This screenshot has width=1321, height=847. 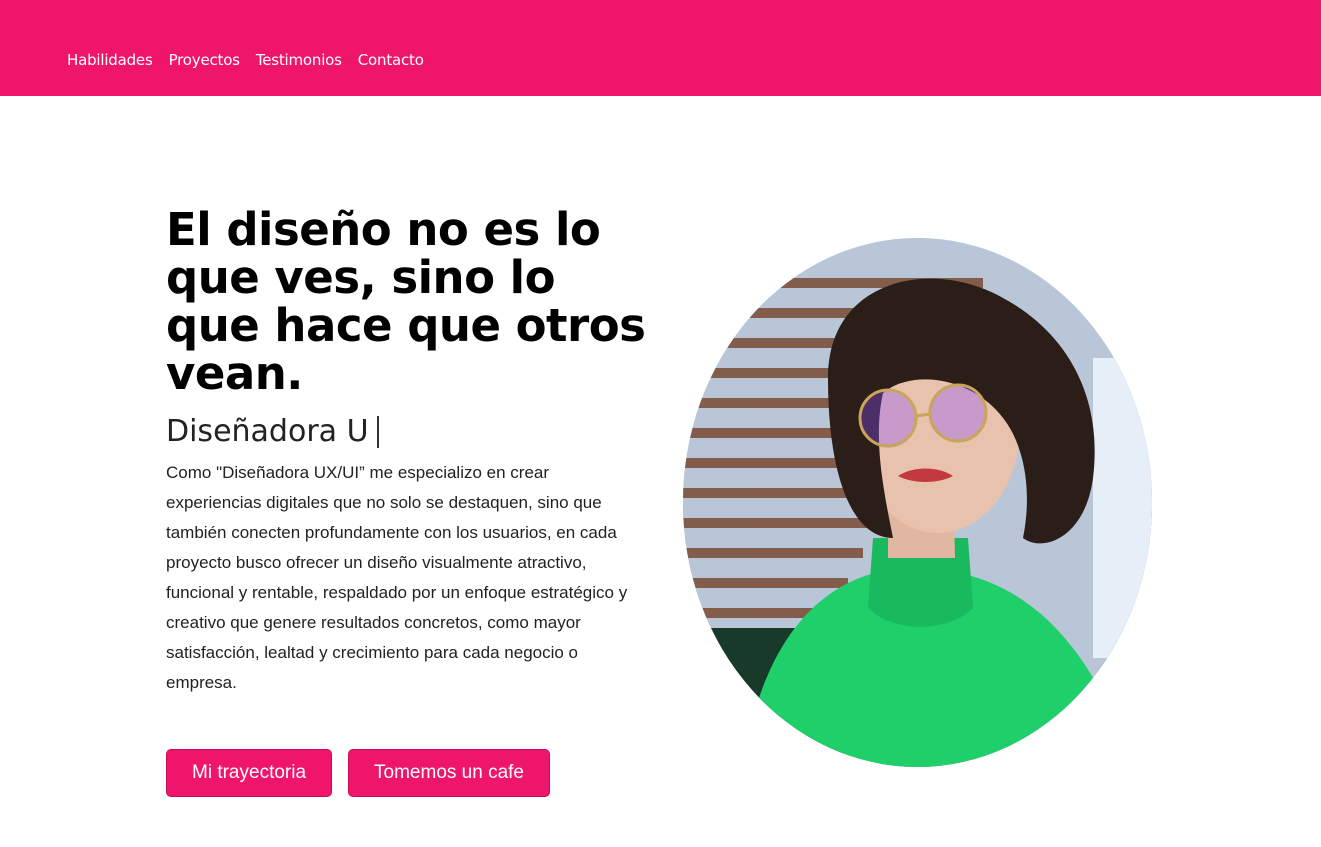 What do you see at coordinates (110, 60) in the screenshot?
I see `nav-link-habilidades: Habilidades` at bounding box center [110, 60].